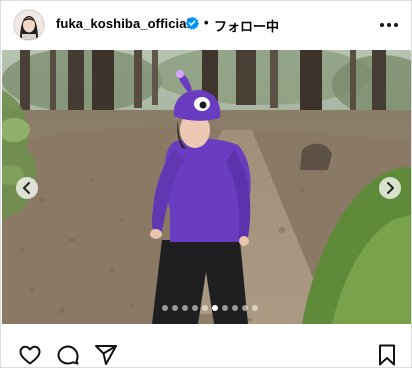 This screenshot has width=412, height=372. What do you see at coordinates (215, 308) in the screenshot?
I see `carousel-dot-active` at bounding box center [215, 308].